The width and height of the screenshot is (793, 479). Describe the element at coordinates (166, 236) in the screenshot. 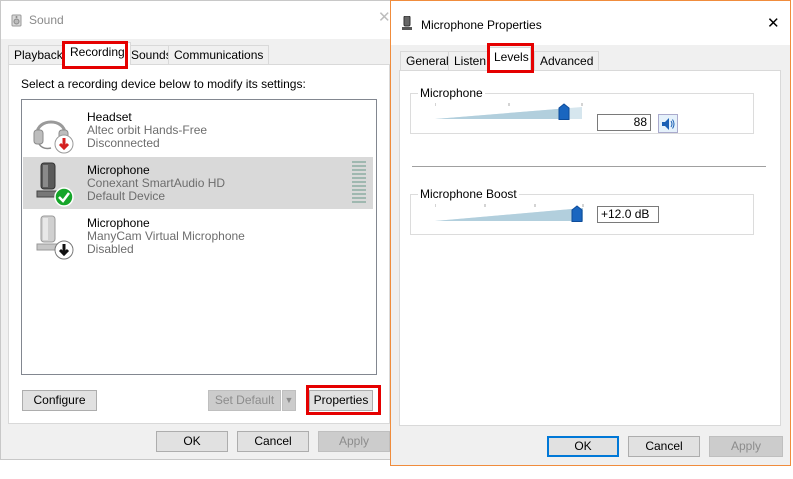

I see `device-description: ManyCam Virtual Microphone` at that location.